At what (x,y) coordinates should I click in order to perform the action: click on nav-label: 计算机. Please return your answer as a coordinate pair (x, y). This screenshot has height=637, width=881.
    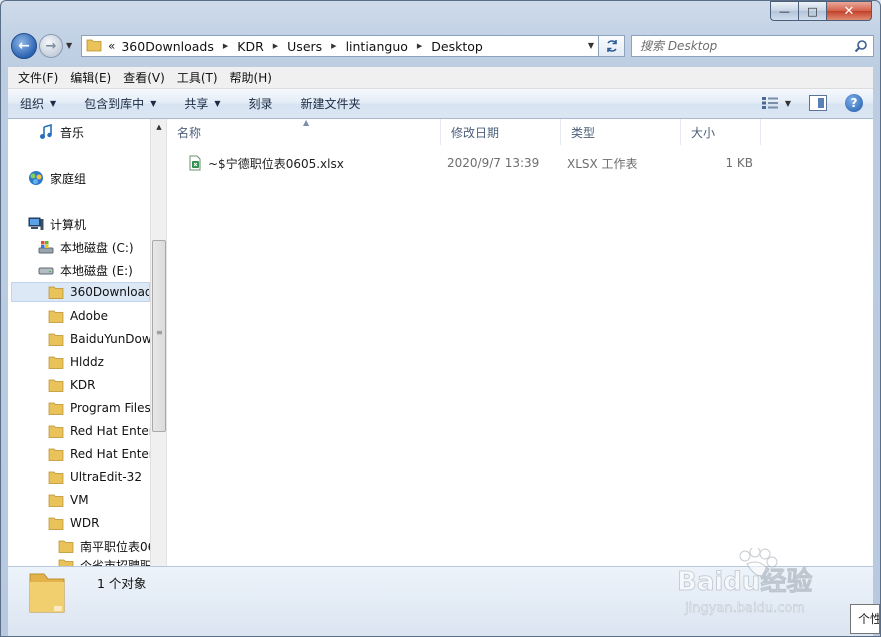
    Looking at the image, I should click on (68, 224).